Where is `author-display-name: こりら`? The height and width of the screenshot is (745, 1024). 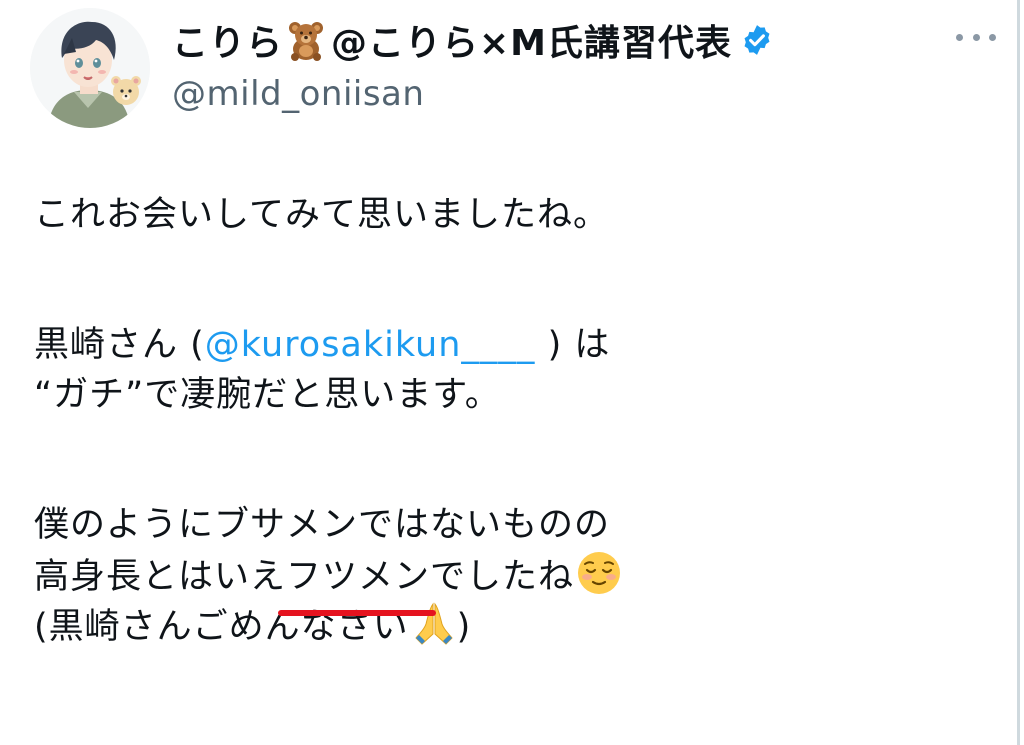
author-display-name: こりら is located at coordinates (227, 40).